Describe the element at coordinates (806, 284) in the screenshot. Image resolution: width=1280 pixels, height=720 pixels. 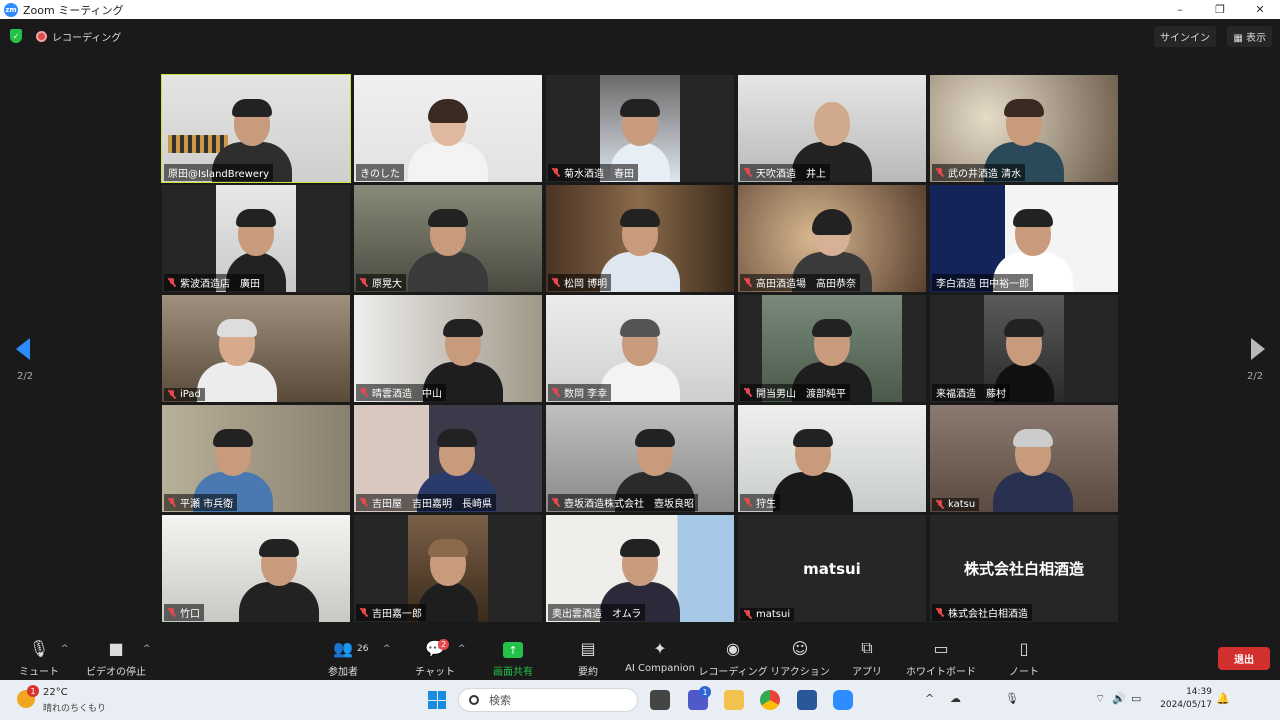
I see `participant-name: 高田酒造場 高田恭奈` at that location.